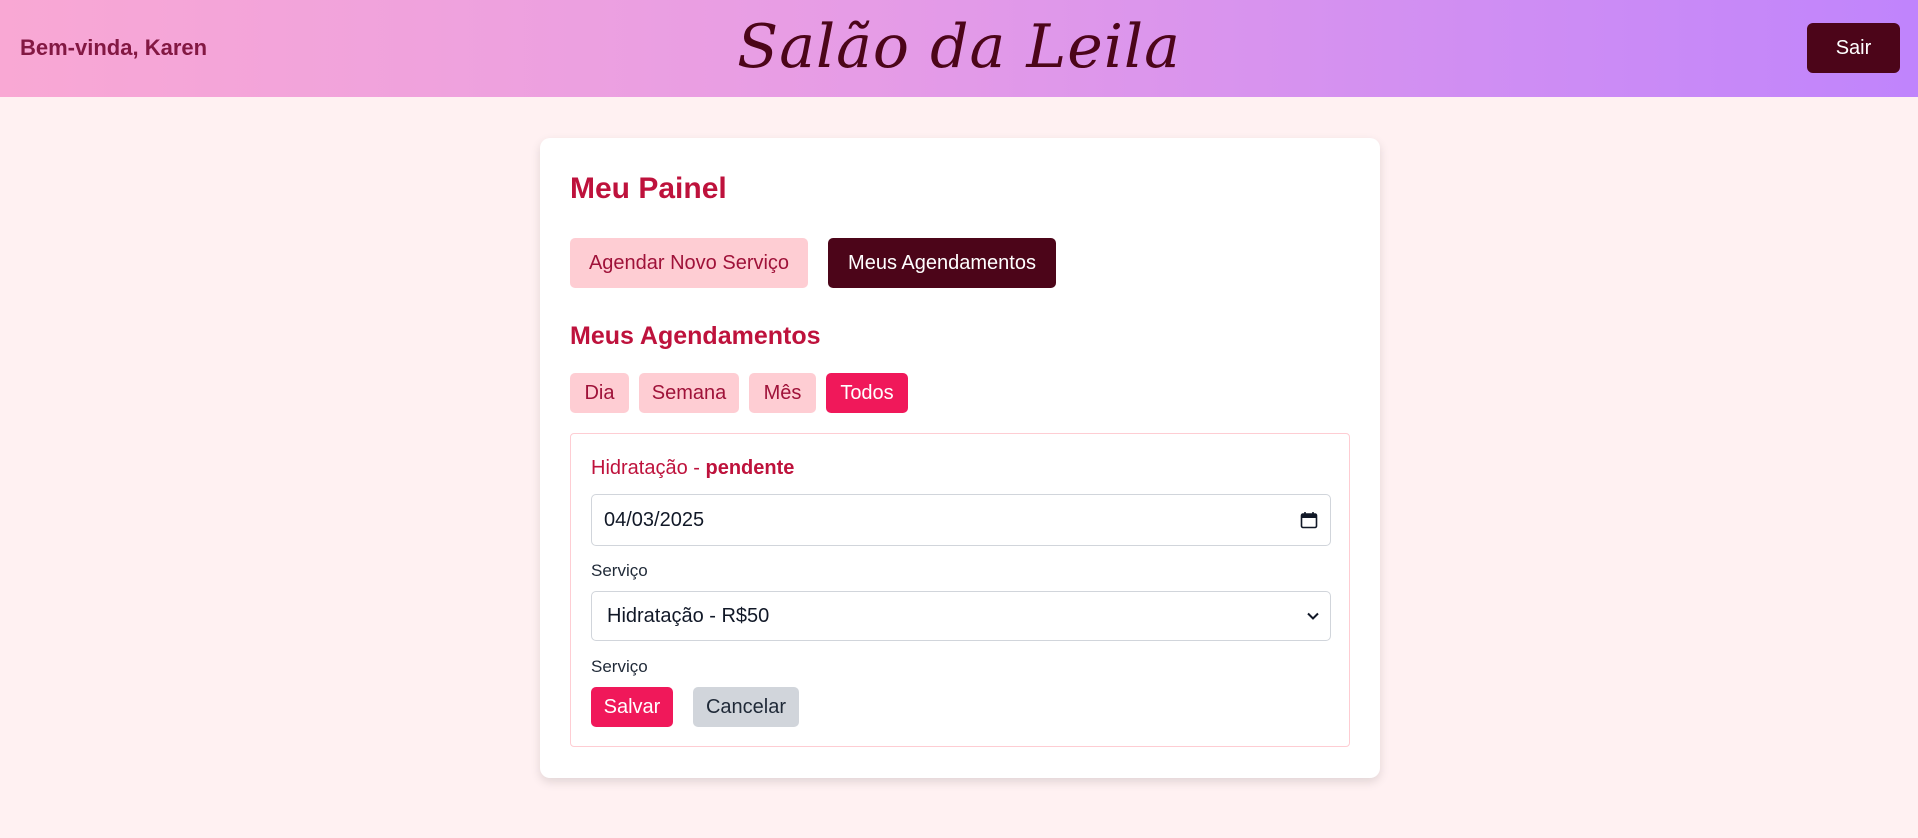  I want to click on date-value: 04/03/2025, so click(654, 519).